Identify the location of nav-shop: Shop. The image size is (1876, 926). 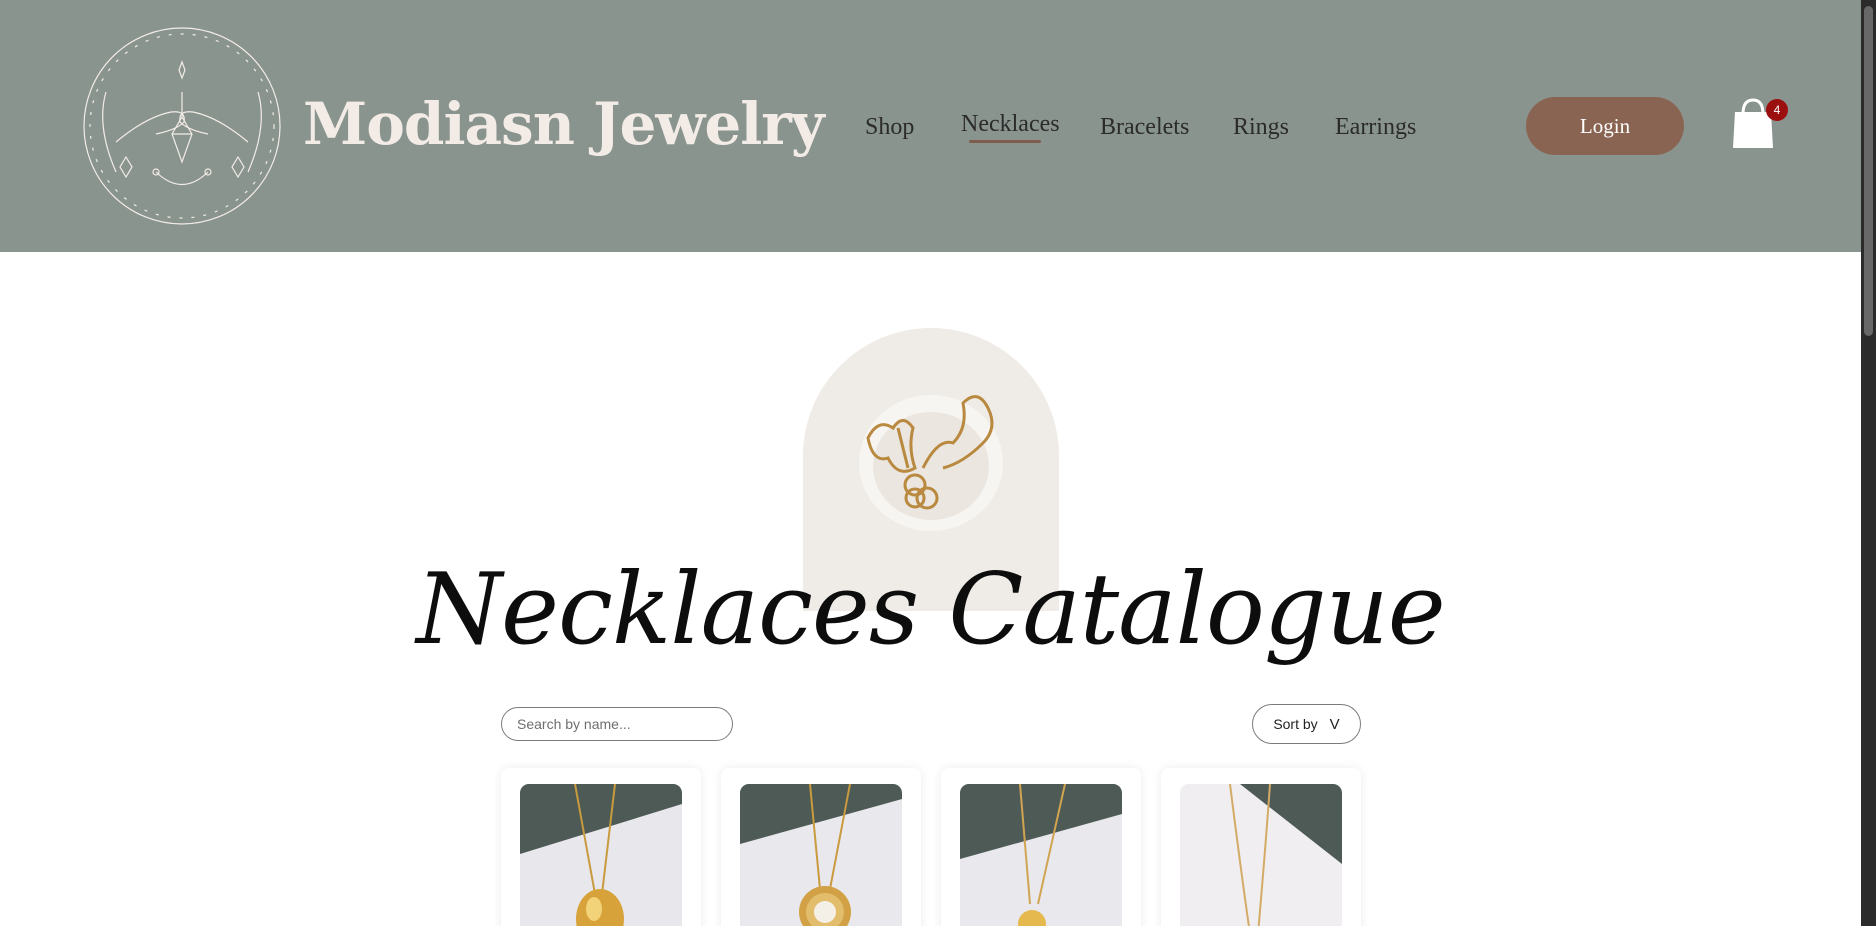
(889, 127).